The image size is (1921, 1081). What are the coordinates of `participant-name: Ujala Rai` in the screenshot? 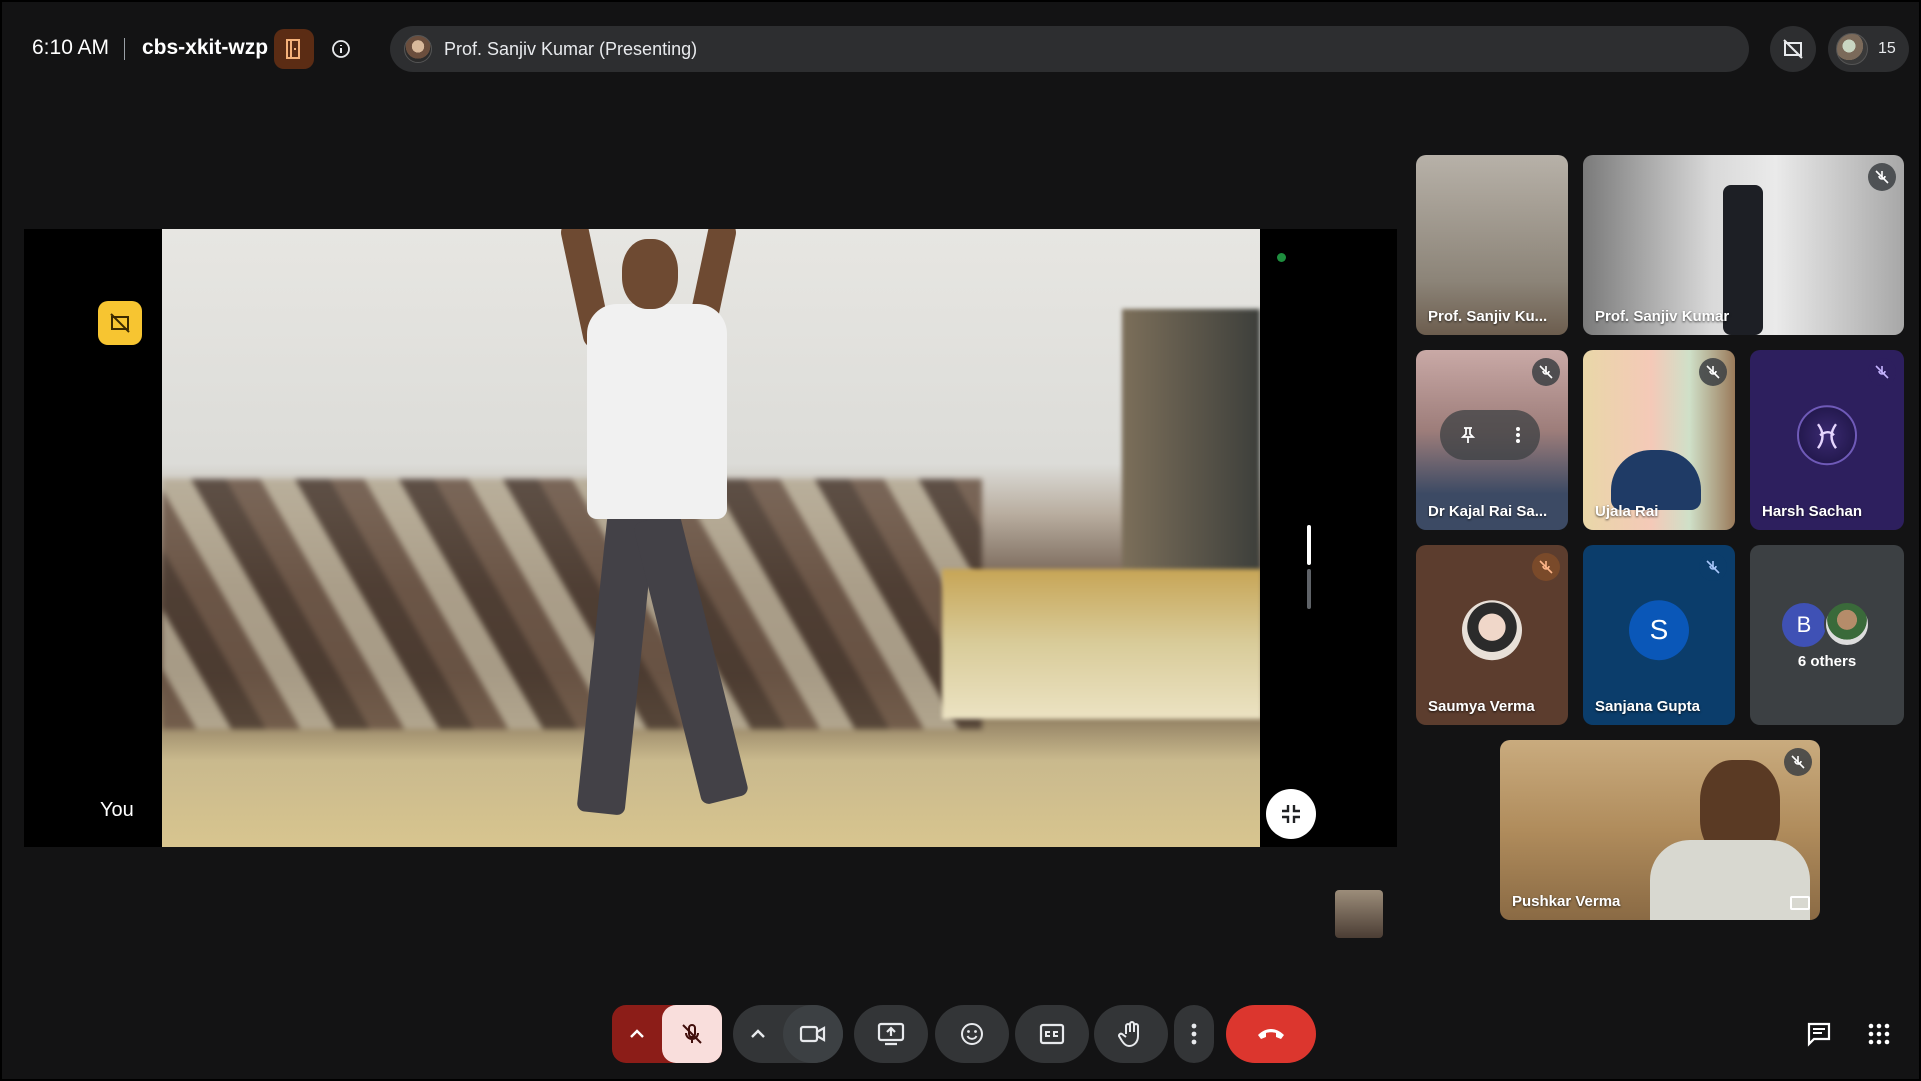 It's located at (1627, 511).